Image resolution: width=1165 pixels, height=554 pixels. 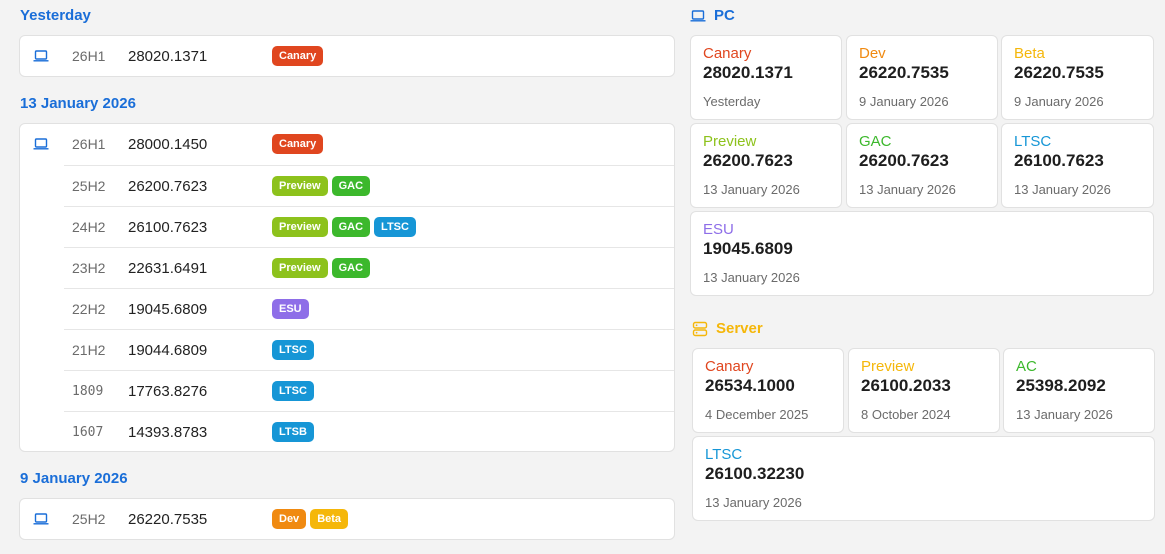 What do you see at coordinates (89, 227) in the screenshot?
I see `version-label: 24H2` at bounding box center [89, 227].